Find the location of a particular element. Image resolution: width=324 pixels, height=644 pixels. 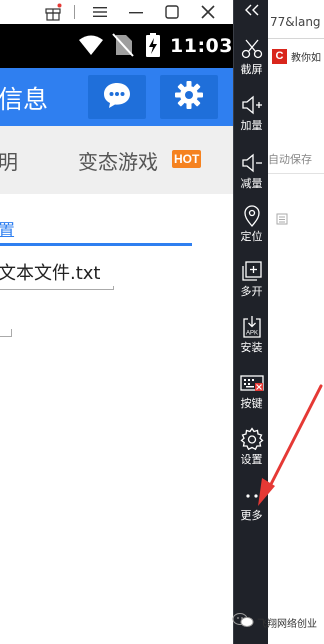

emulator-title-bar is located at coordinates (116, 12).